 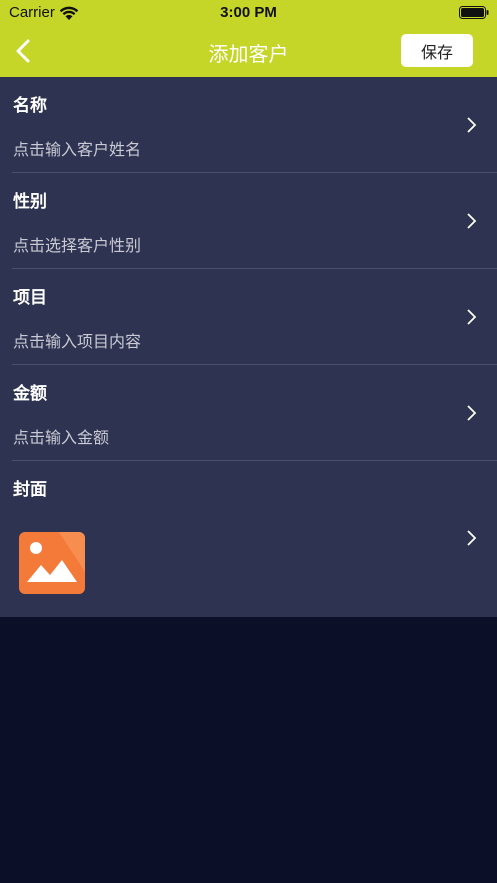 What do you see at coordinates (30, 106) in the screenshot?
I see `name-label: 名称` at bounding box center [30, 106].